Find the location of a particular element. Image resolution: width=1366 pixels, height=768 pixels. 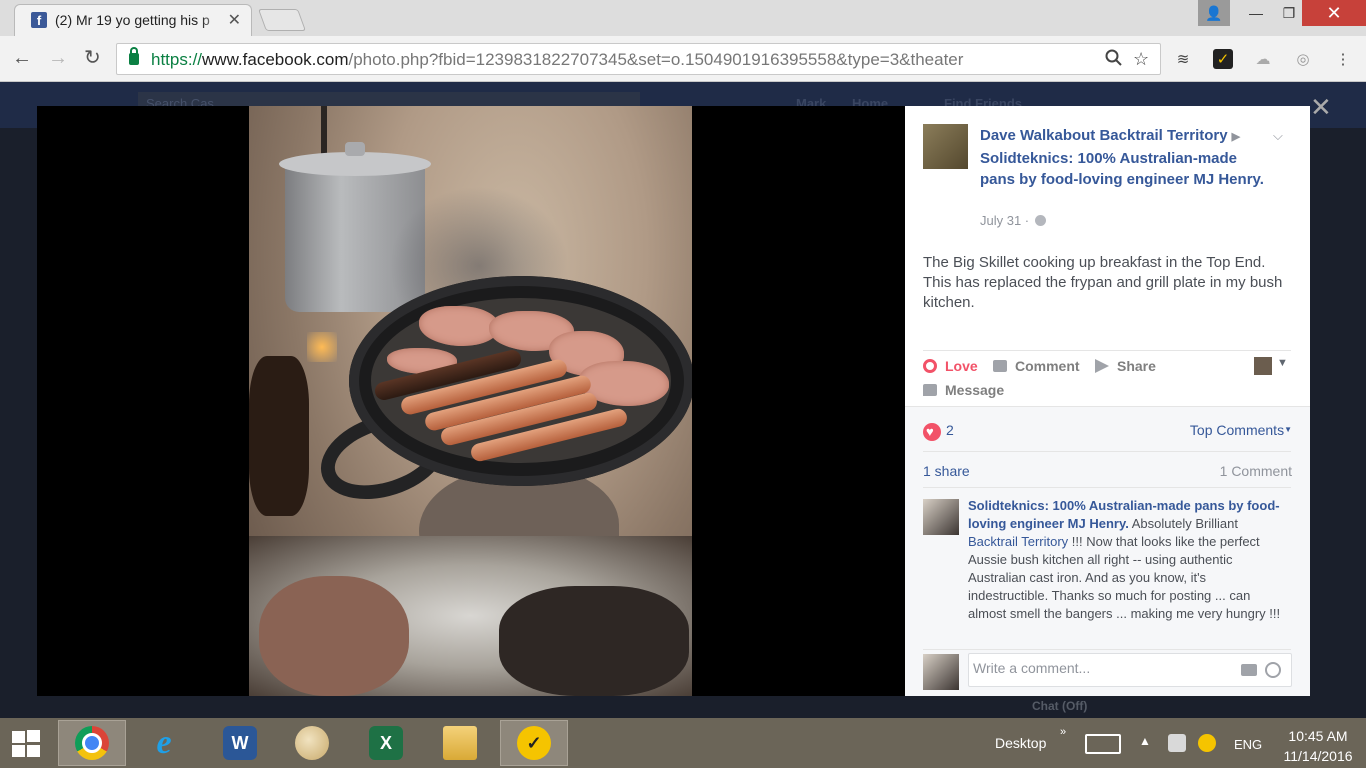

norton-extension-icon: ✓ is located at coordinates (1223, 59).